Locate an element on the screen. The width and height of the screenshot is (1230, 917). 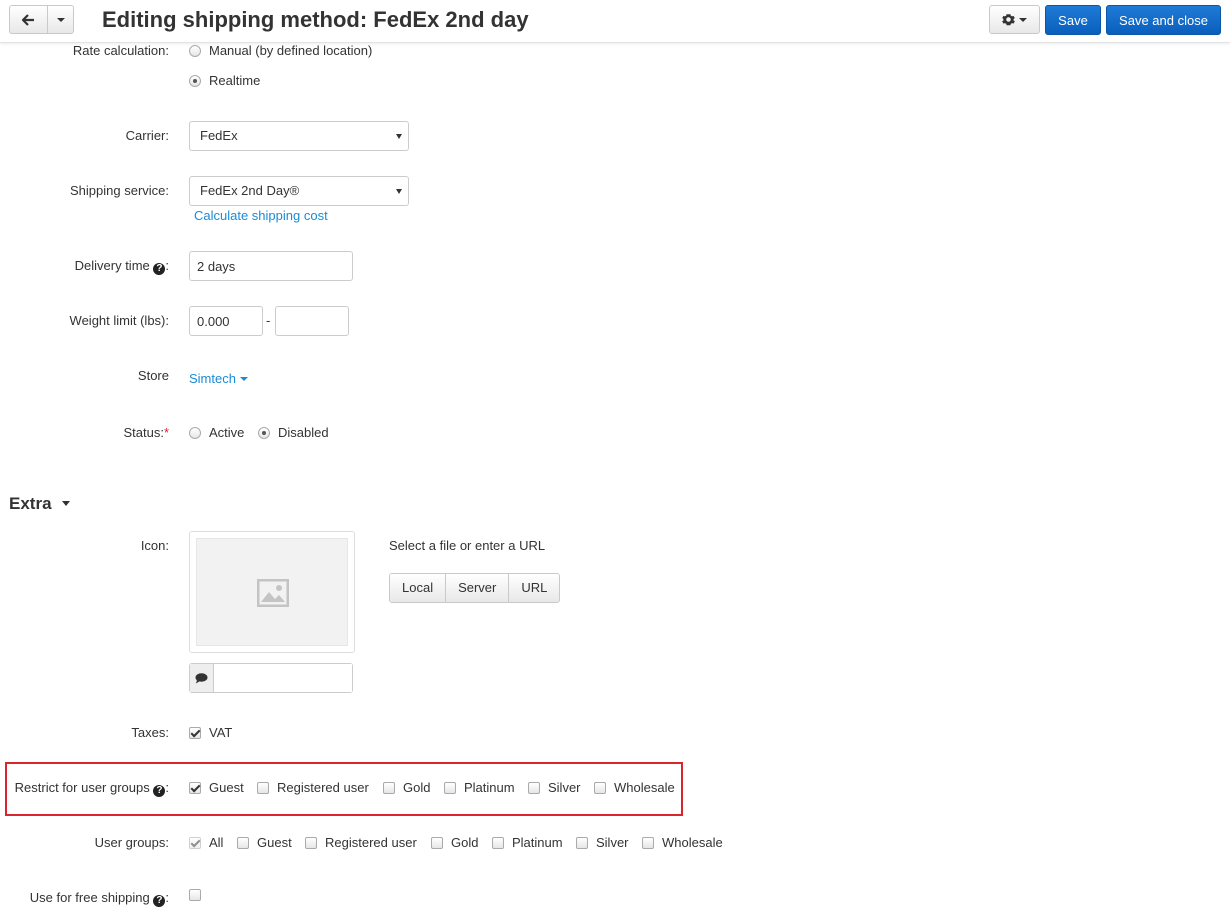
restrict-platinum-label: Platinum is located at coordinates (489, 787).